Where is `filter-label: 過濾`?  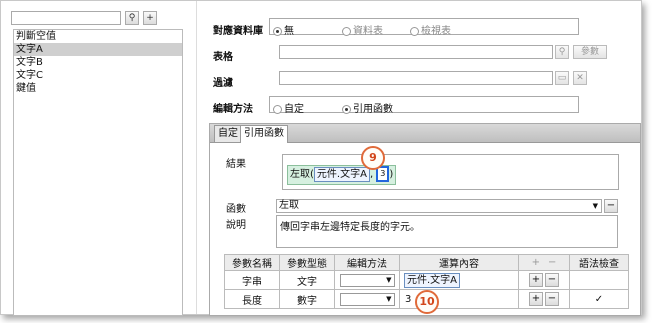 filter-label: 過濾 is located at coordinates (223, 83).